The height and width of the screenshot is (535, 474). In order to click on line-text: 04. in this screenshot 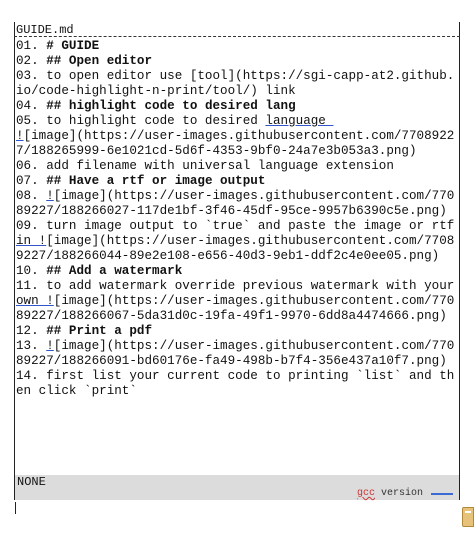, I will do `click(31, 106)`.